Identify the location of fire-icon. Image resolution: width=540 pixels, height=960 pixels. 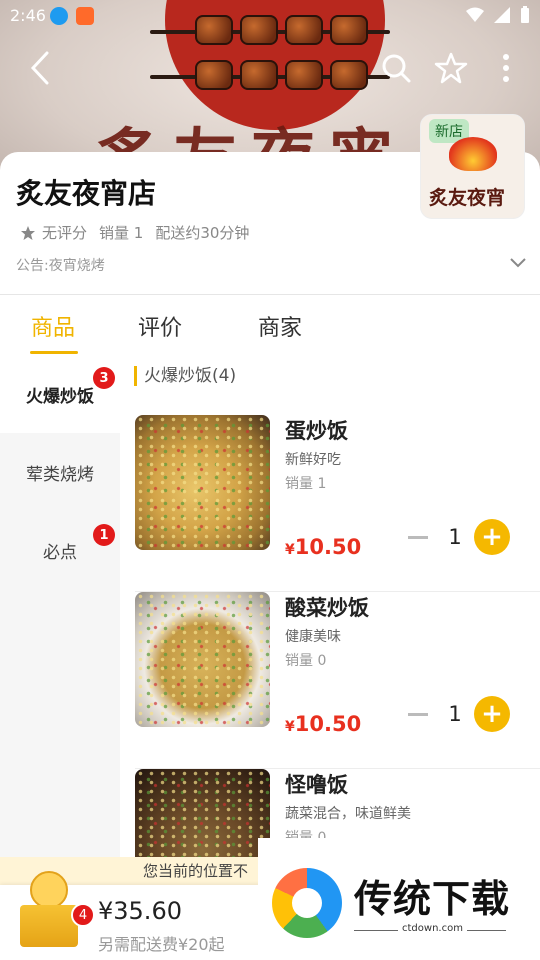
(473, 154).